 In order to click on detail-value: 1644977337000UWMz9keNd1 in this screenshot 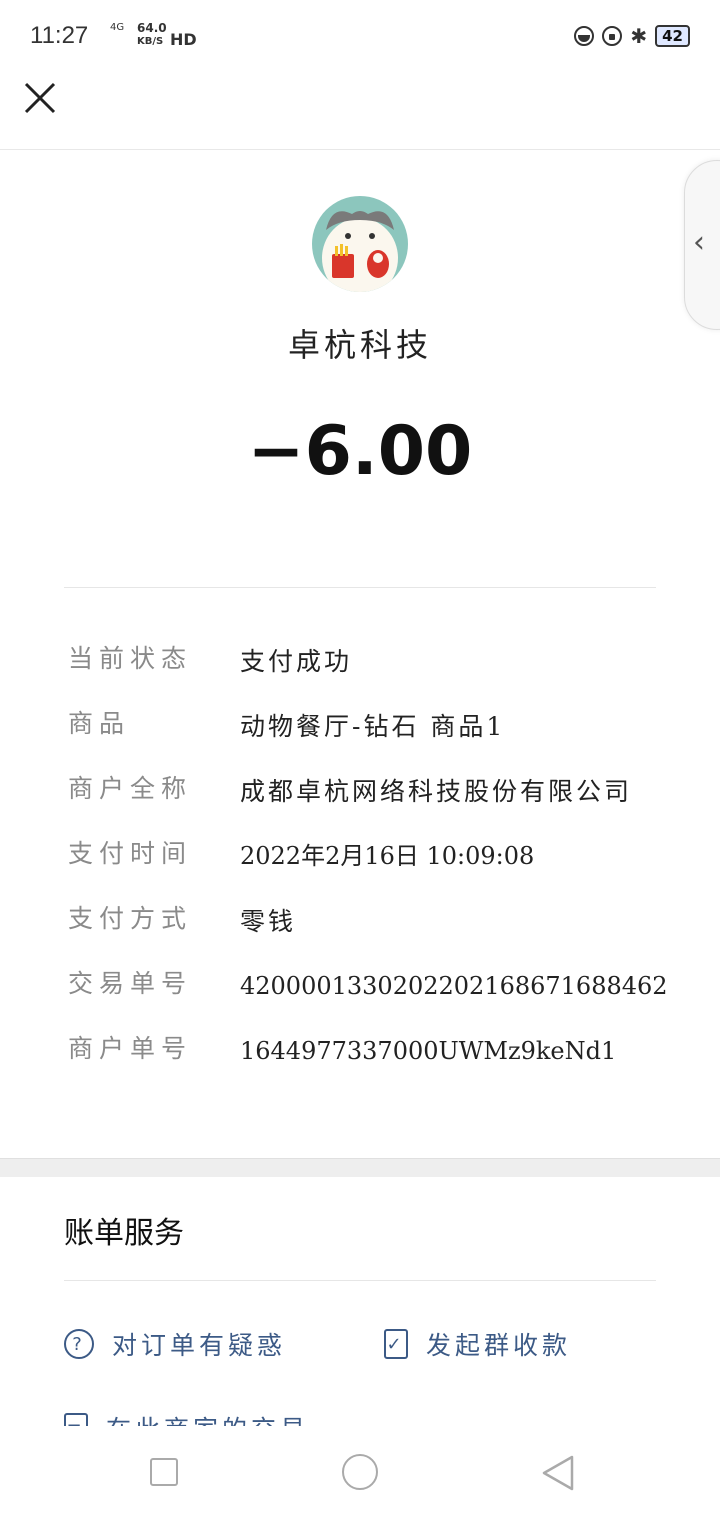, I will do `click(449, 1051)`.